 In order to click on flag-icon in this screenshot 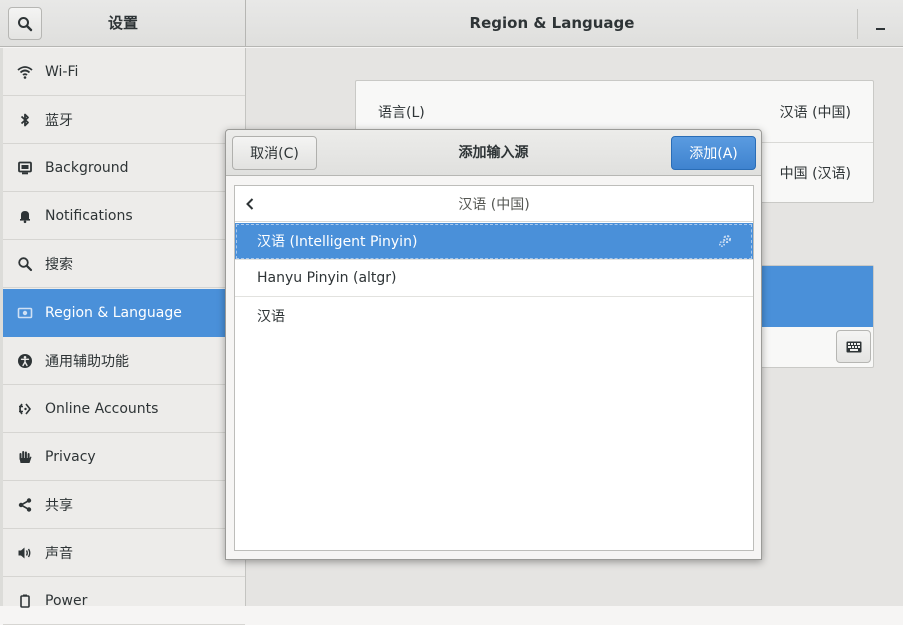, I will do `click(24, 313)`.